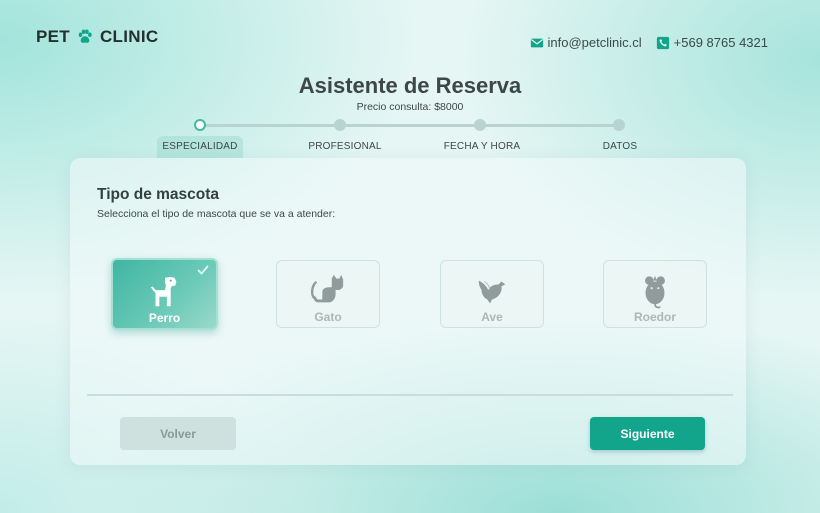 The height and width of the screenshot is (513, 820). What do you see at coordinates (594, 42) in the screenshot?
I see `email-text: info@petclinic.cl` at bounding box center [594, 42].